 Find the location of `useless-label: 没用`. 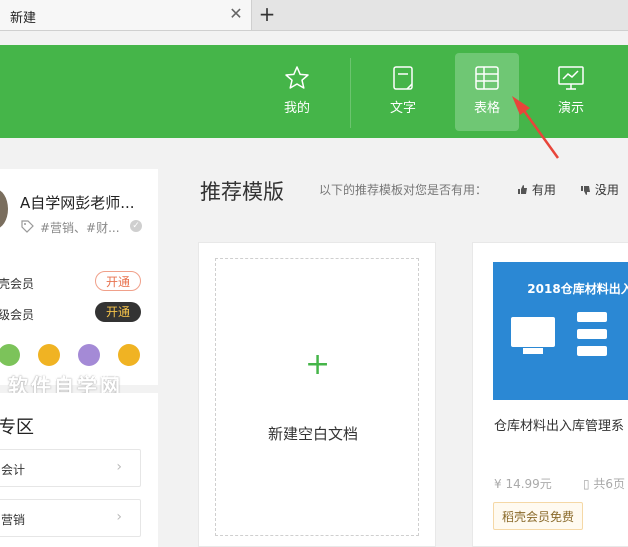

useless-label: 没用 is located at coordinates (606, 190).